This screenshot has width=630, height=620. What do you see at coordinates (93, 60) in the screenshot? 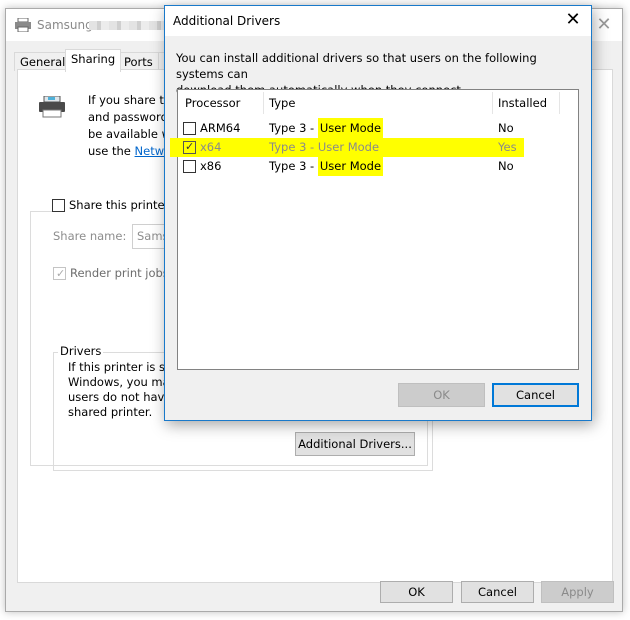
I see `tab-sharing: Sharing` at bounding box center [93, 60].